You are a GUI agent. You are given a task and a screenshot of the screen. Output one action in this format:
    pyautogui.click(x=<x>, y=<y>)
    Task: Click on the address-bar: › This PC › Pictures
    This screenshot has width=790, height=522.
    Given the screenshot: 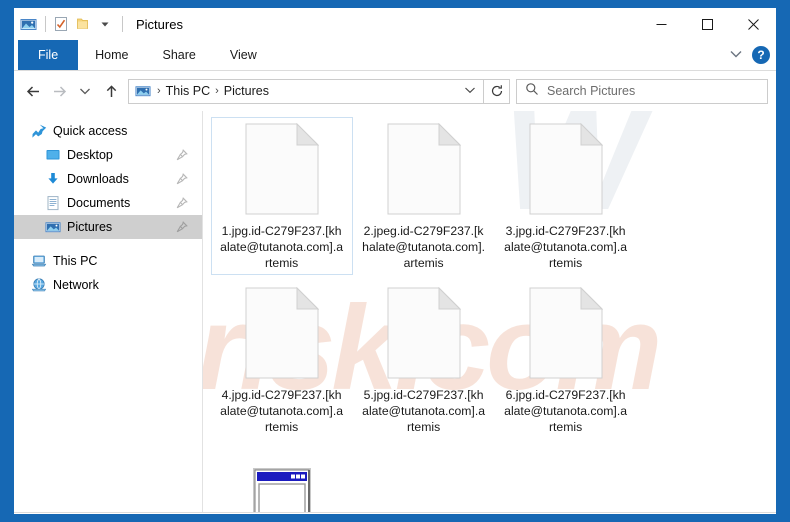 What is the action you would take?
    pyautogui.click(x=306, y=91)
    